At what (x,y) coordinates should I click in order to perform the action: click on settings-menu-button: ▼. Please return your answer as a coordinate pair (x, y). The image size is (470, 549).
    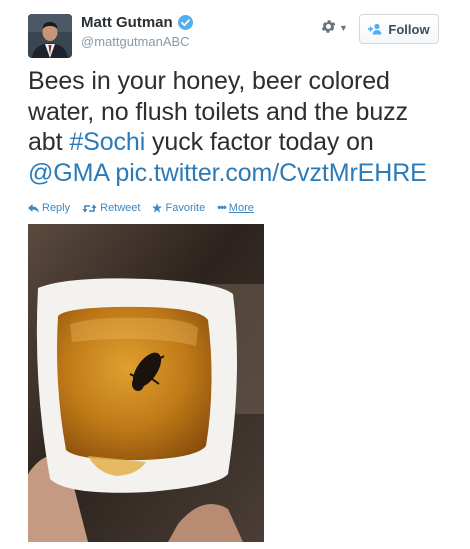
    Looking at the image, I should click on (334, 26).